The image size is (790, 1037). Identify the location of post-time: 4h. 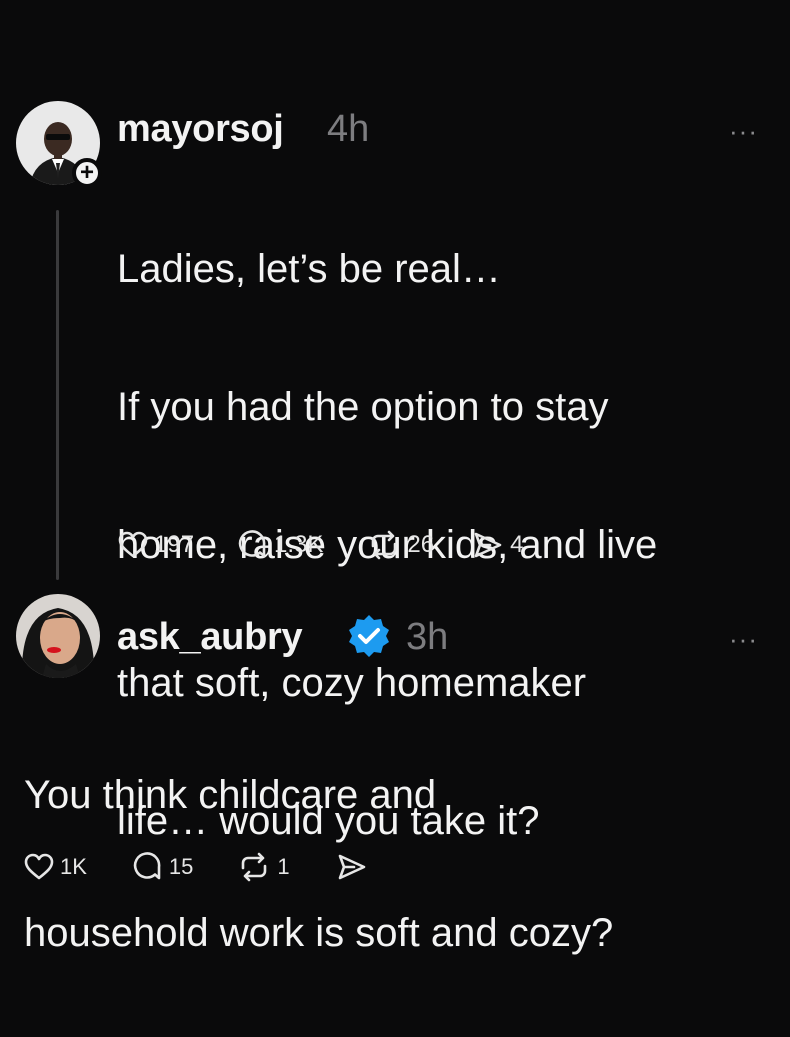
(348, 129).